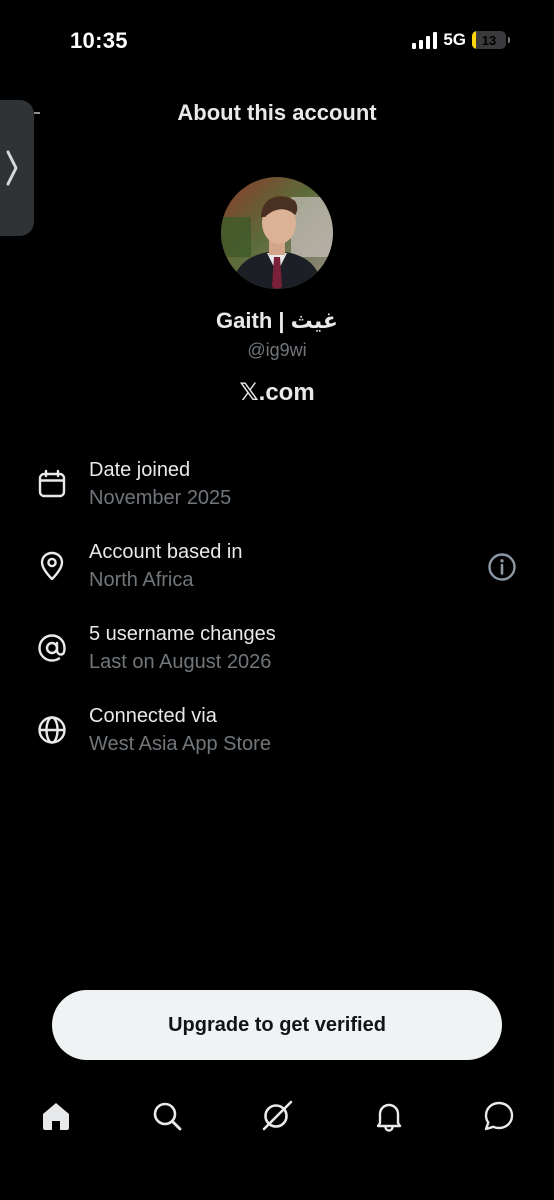 The width and height of the screenshot is (554, 1200). I want to click on battery-level: 13, so click(489, 40).